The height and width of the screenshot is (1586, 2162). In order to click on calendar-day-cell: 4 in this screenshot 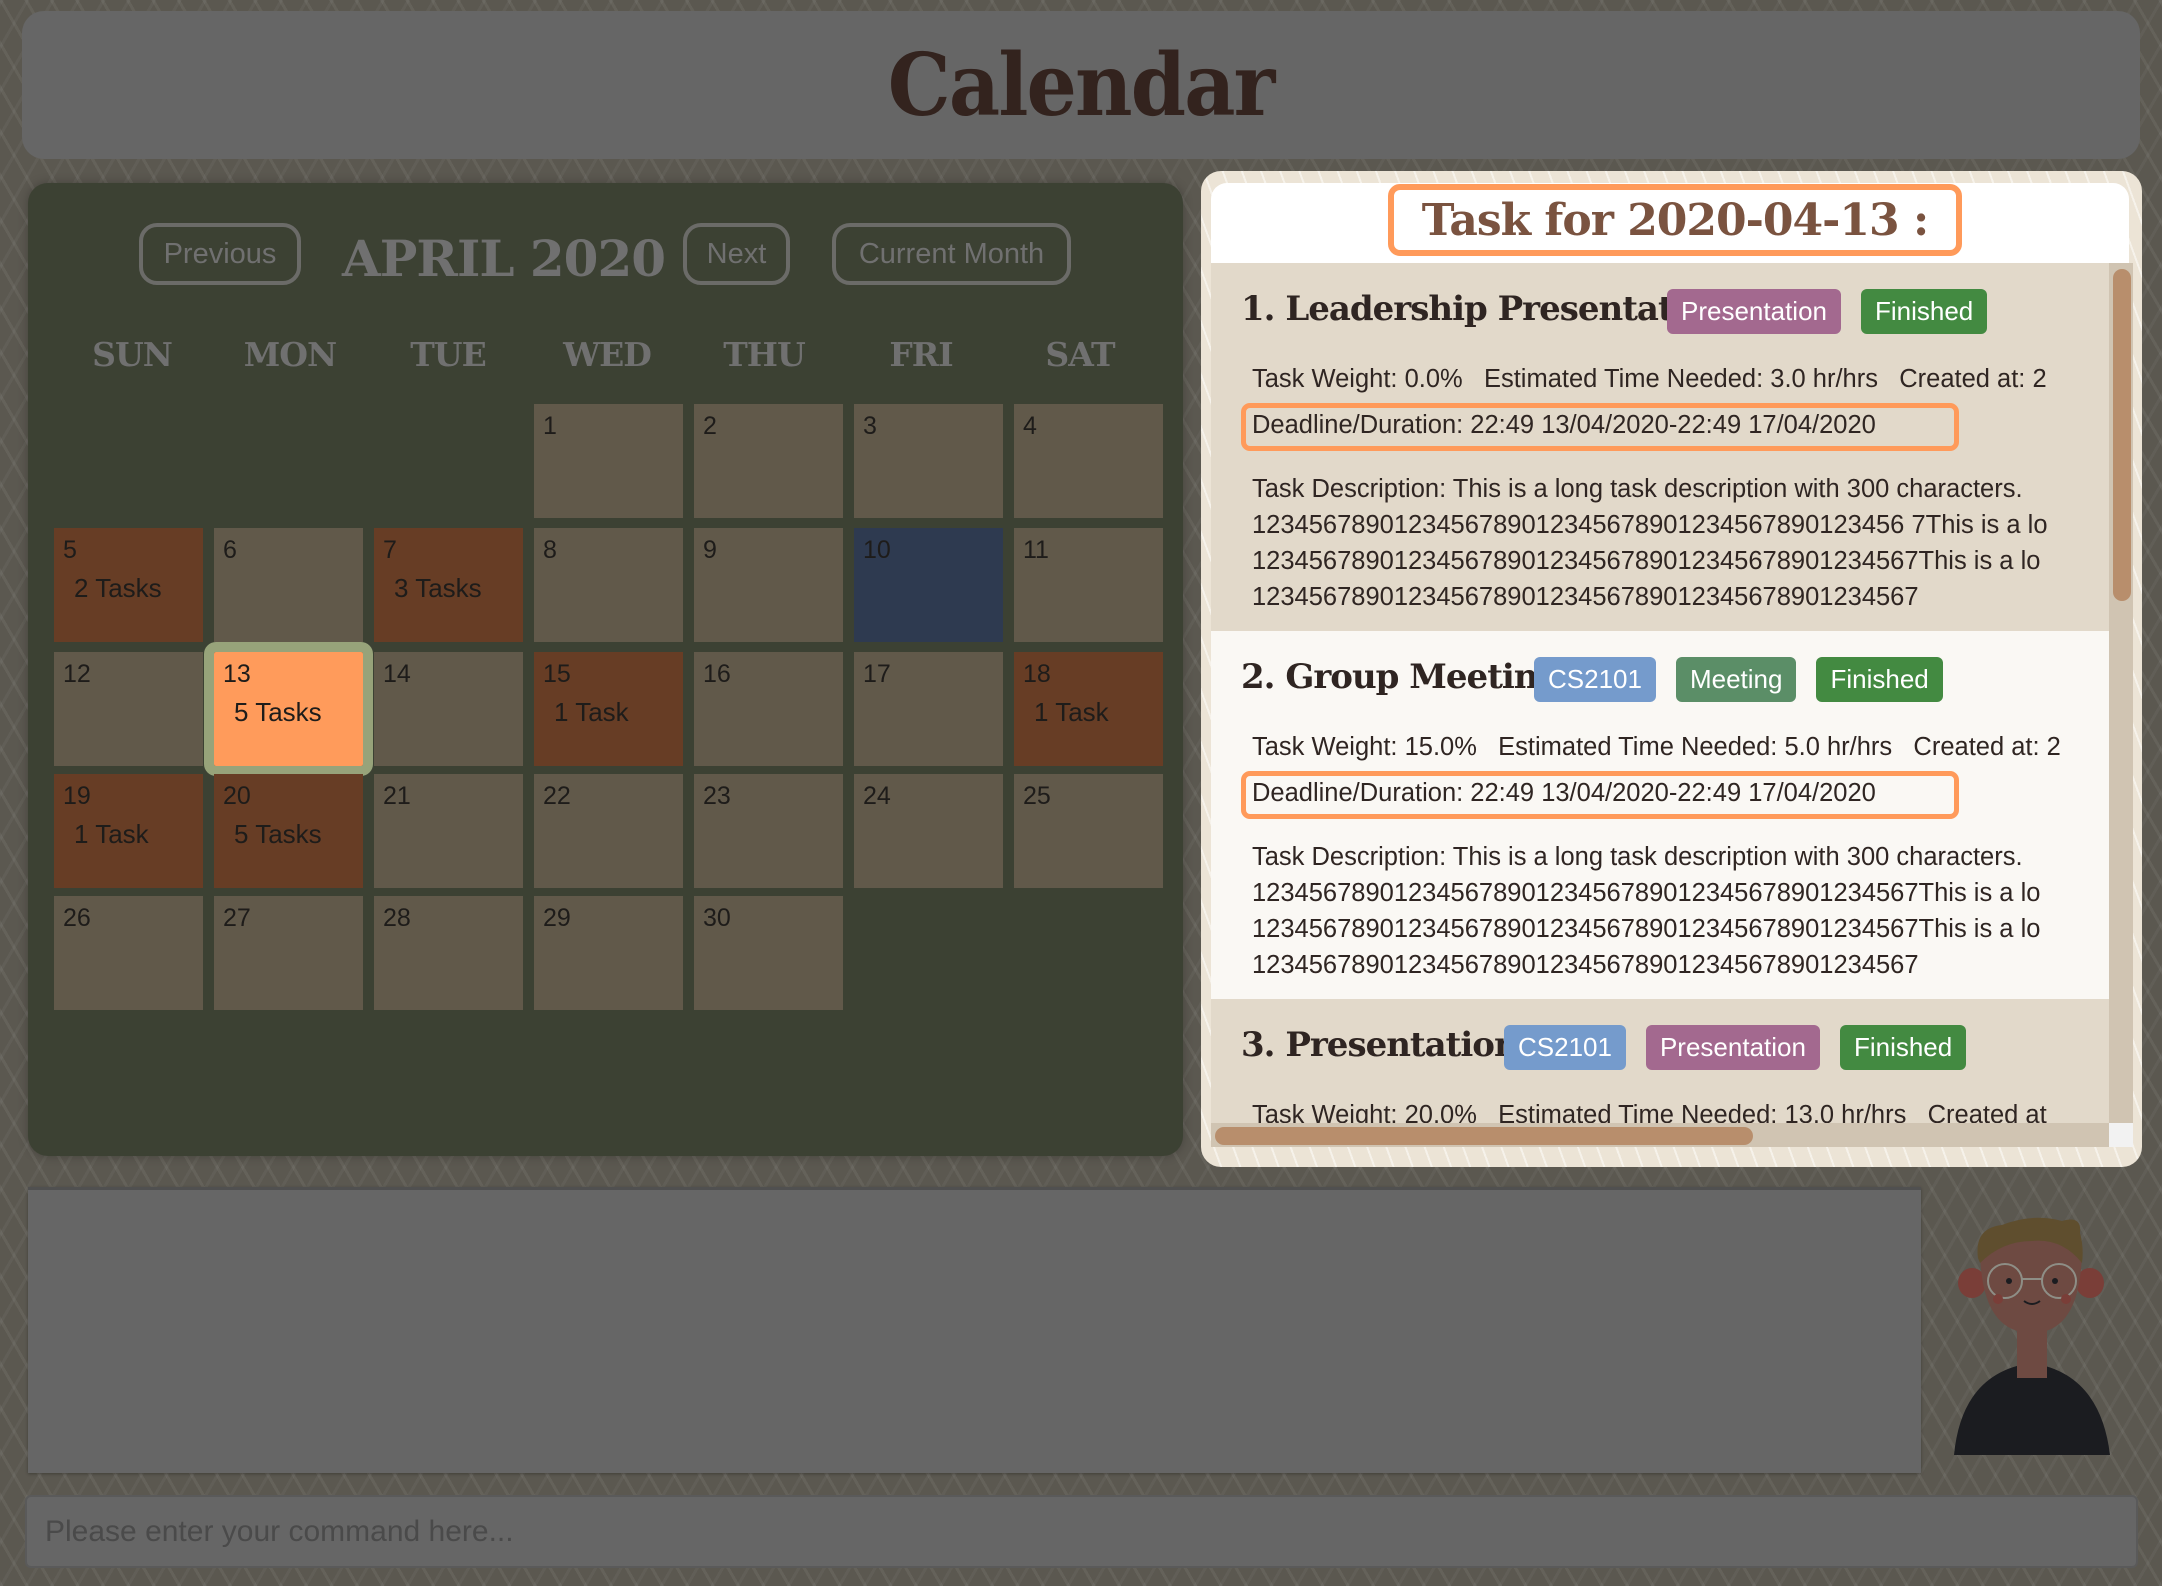, I will do `click(1088, 461)`.